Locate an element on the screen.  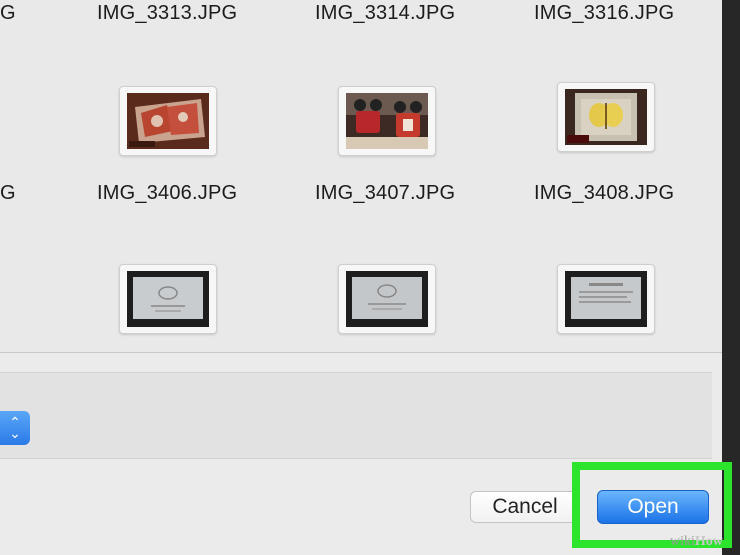
file-name-label: IMG_3408.JPG is located at coordinates (604, 193).